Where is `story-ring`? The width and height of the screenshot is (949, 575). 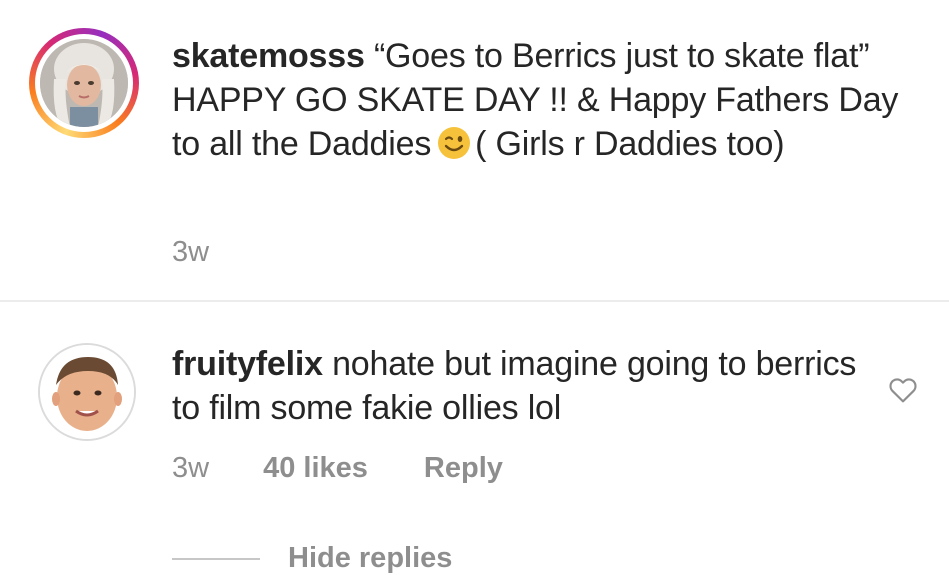
story-ring is located at coordinates (84, 83).